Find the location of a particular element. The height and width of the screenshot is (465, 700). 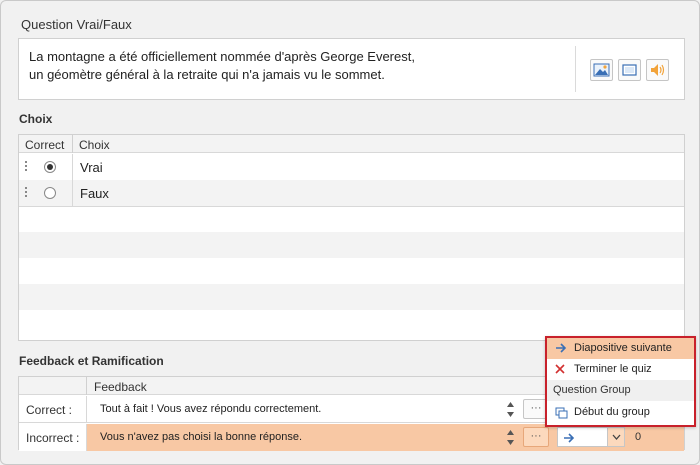

video-icon is located at coordinates (629, 70).